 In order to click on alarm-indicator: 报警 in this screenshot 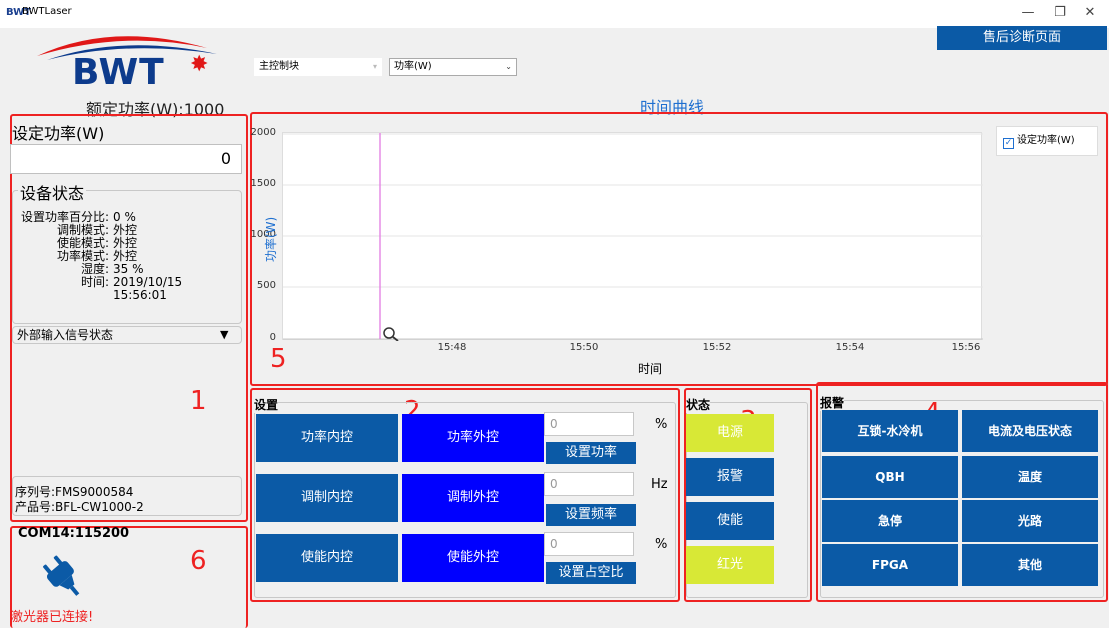, I will do `click(730, 477)`.